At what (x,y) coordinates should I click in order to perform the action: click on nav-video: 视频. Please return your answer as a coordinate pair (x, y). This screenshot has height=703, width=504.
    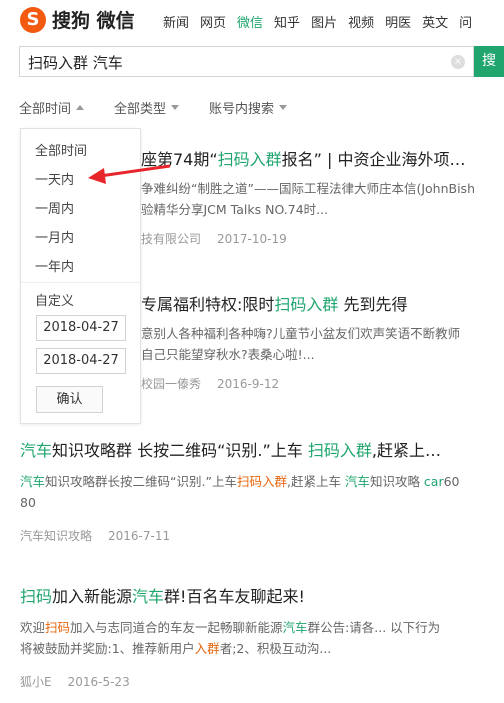
    Looking at the image, I should click on (361, 21).